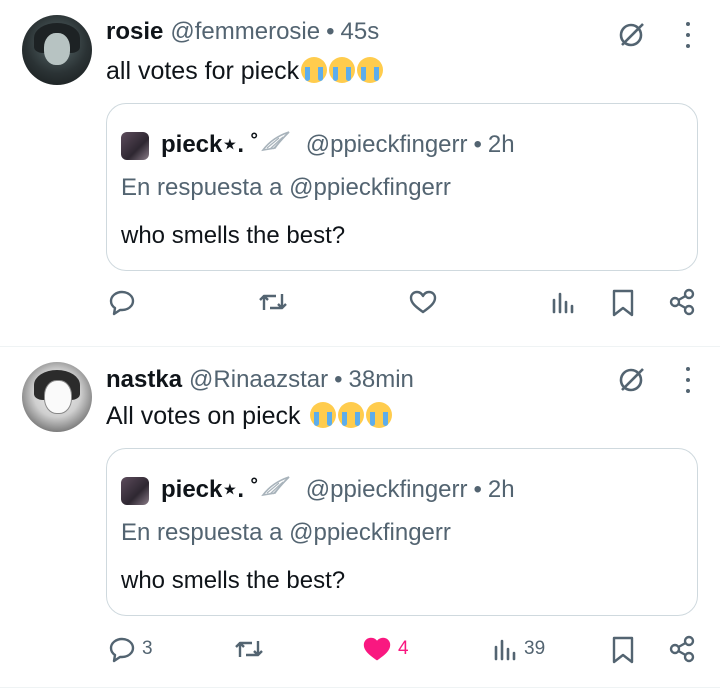 This screenshot has width=720, height=697. I want to click on author-handle: @Rinaazstar, so click(258, 380).